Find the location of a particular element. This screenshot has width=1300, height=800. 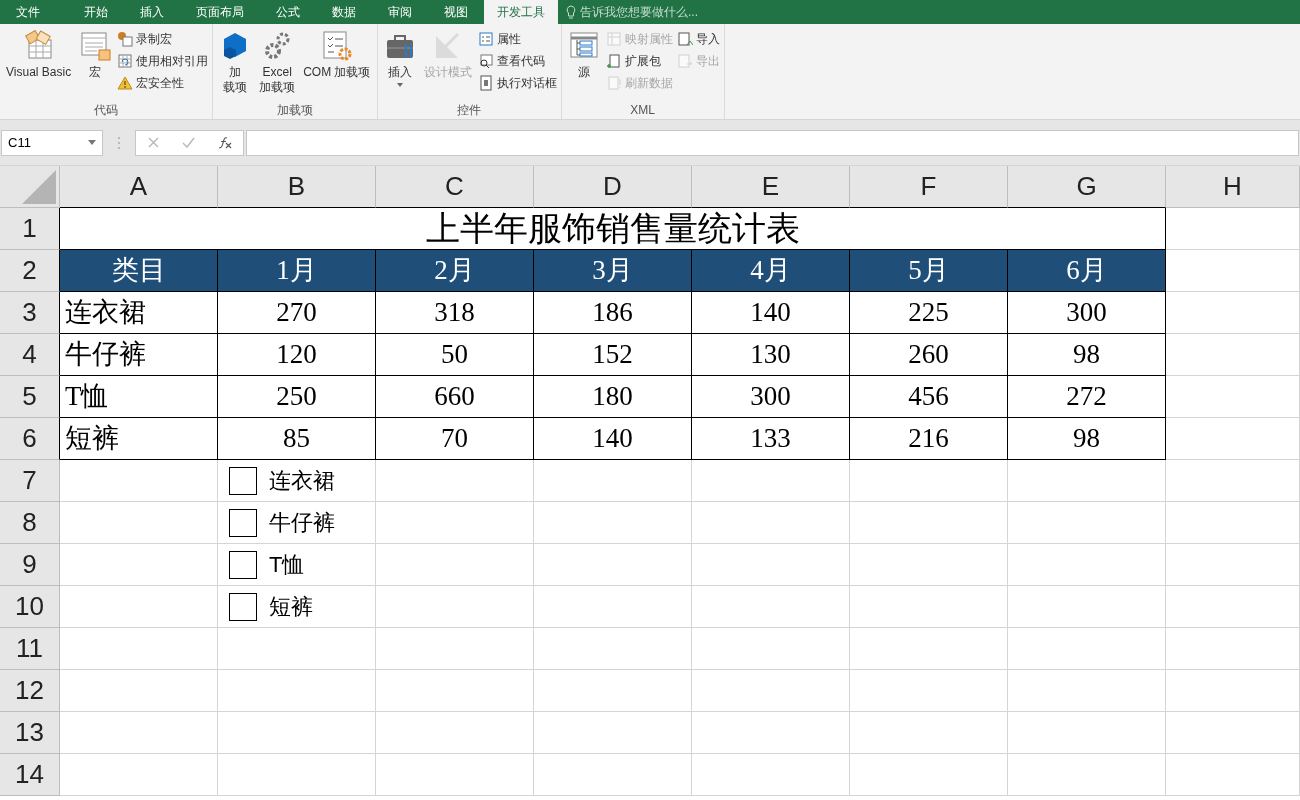

column-header: B is located at coordinates (297, 187).